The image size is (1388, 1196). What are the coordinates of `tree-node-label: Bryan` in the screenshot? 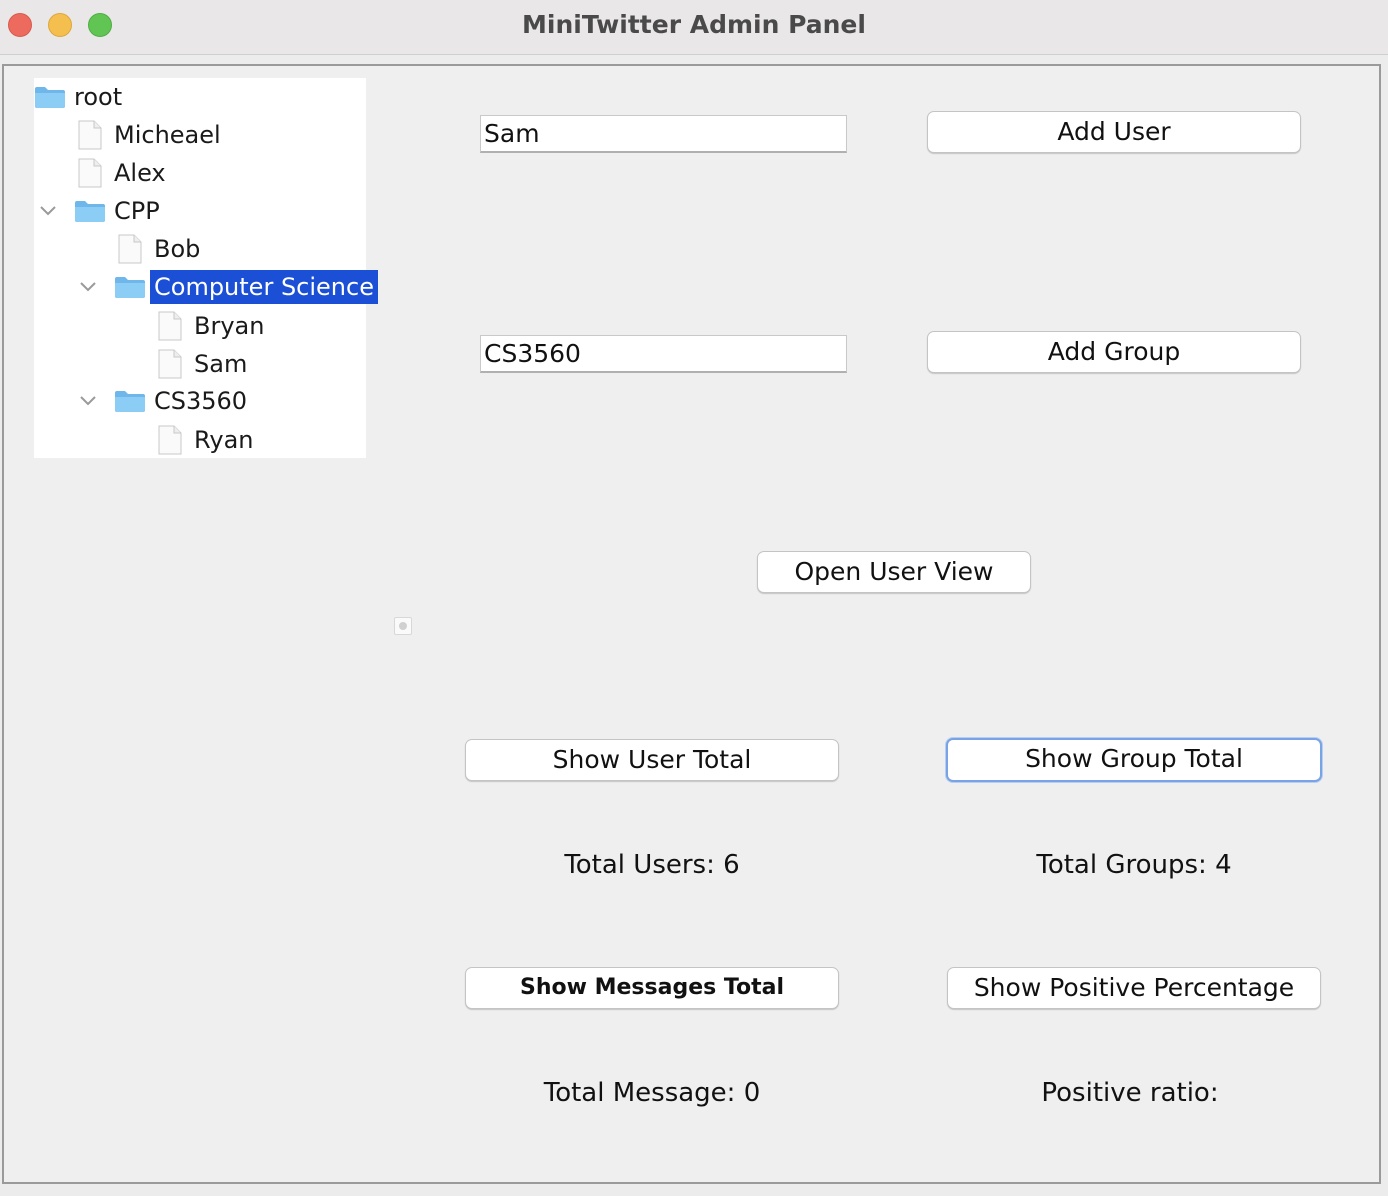 It's located at (229, 326).